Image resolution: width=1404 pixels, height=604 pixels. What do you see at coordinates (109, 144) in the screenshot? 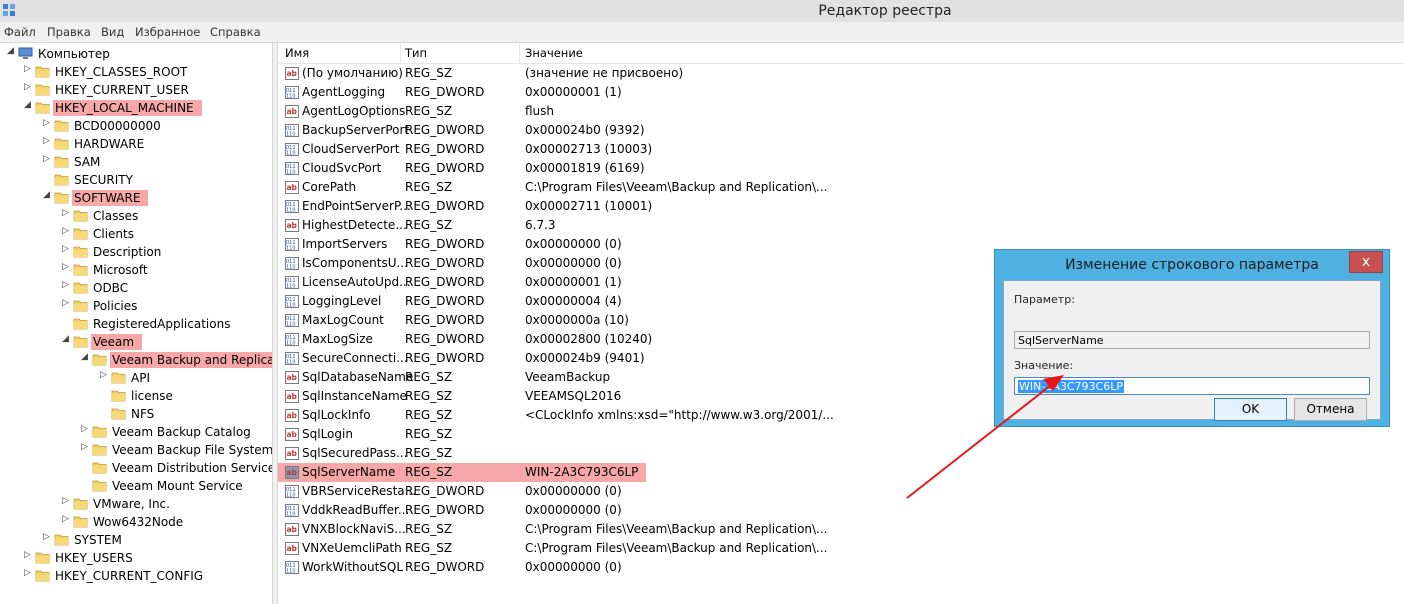
I see `tree-node-label: HARDWARE` at bounding box center [109, 144].